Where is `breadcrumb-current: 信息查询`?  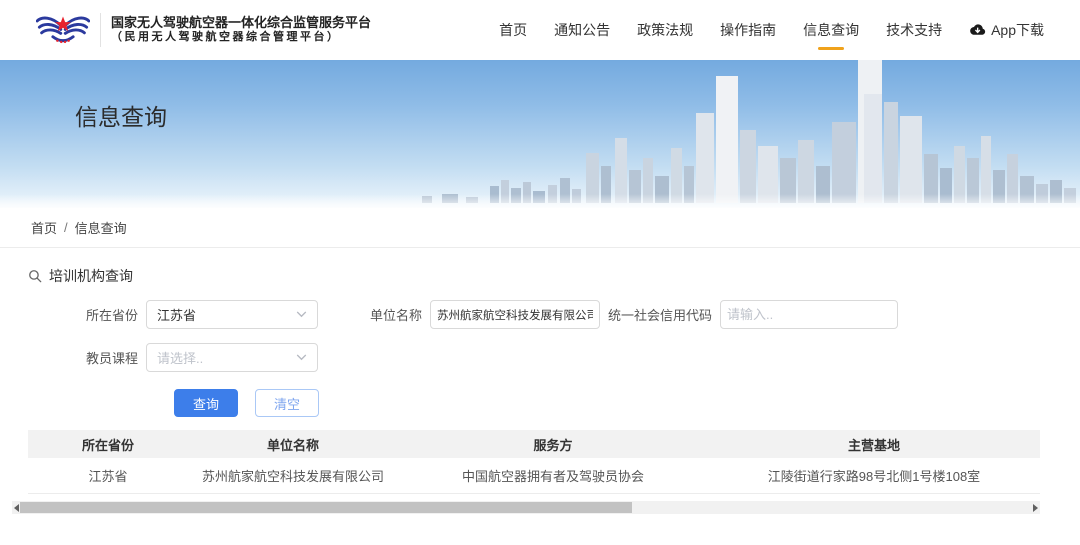
breadcrumb-current: 信息查询 is located at coordinates (100, 228).